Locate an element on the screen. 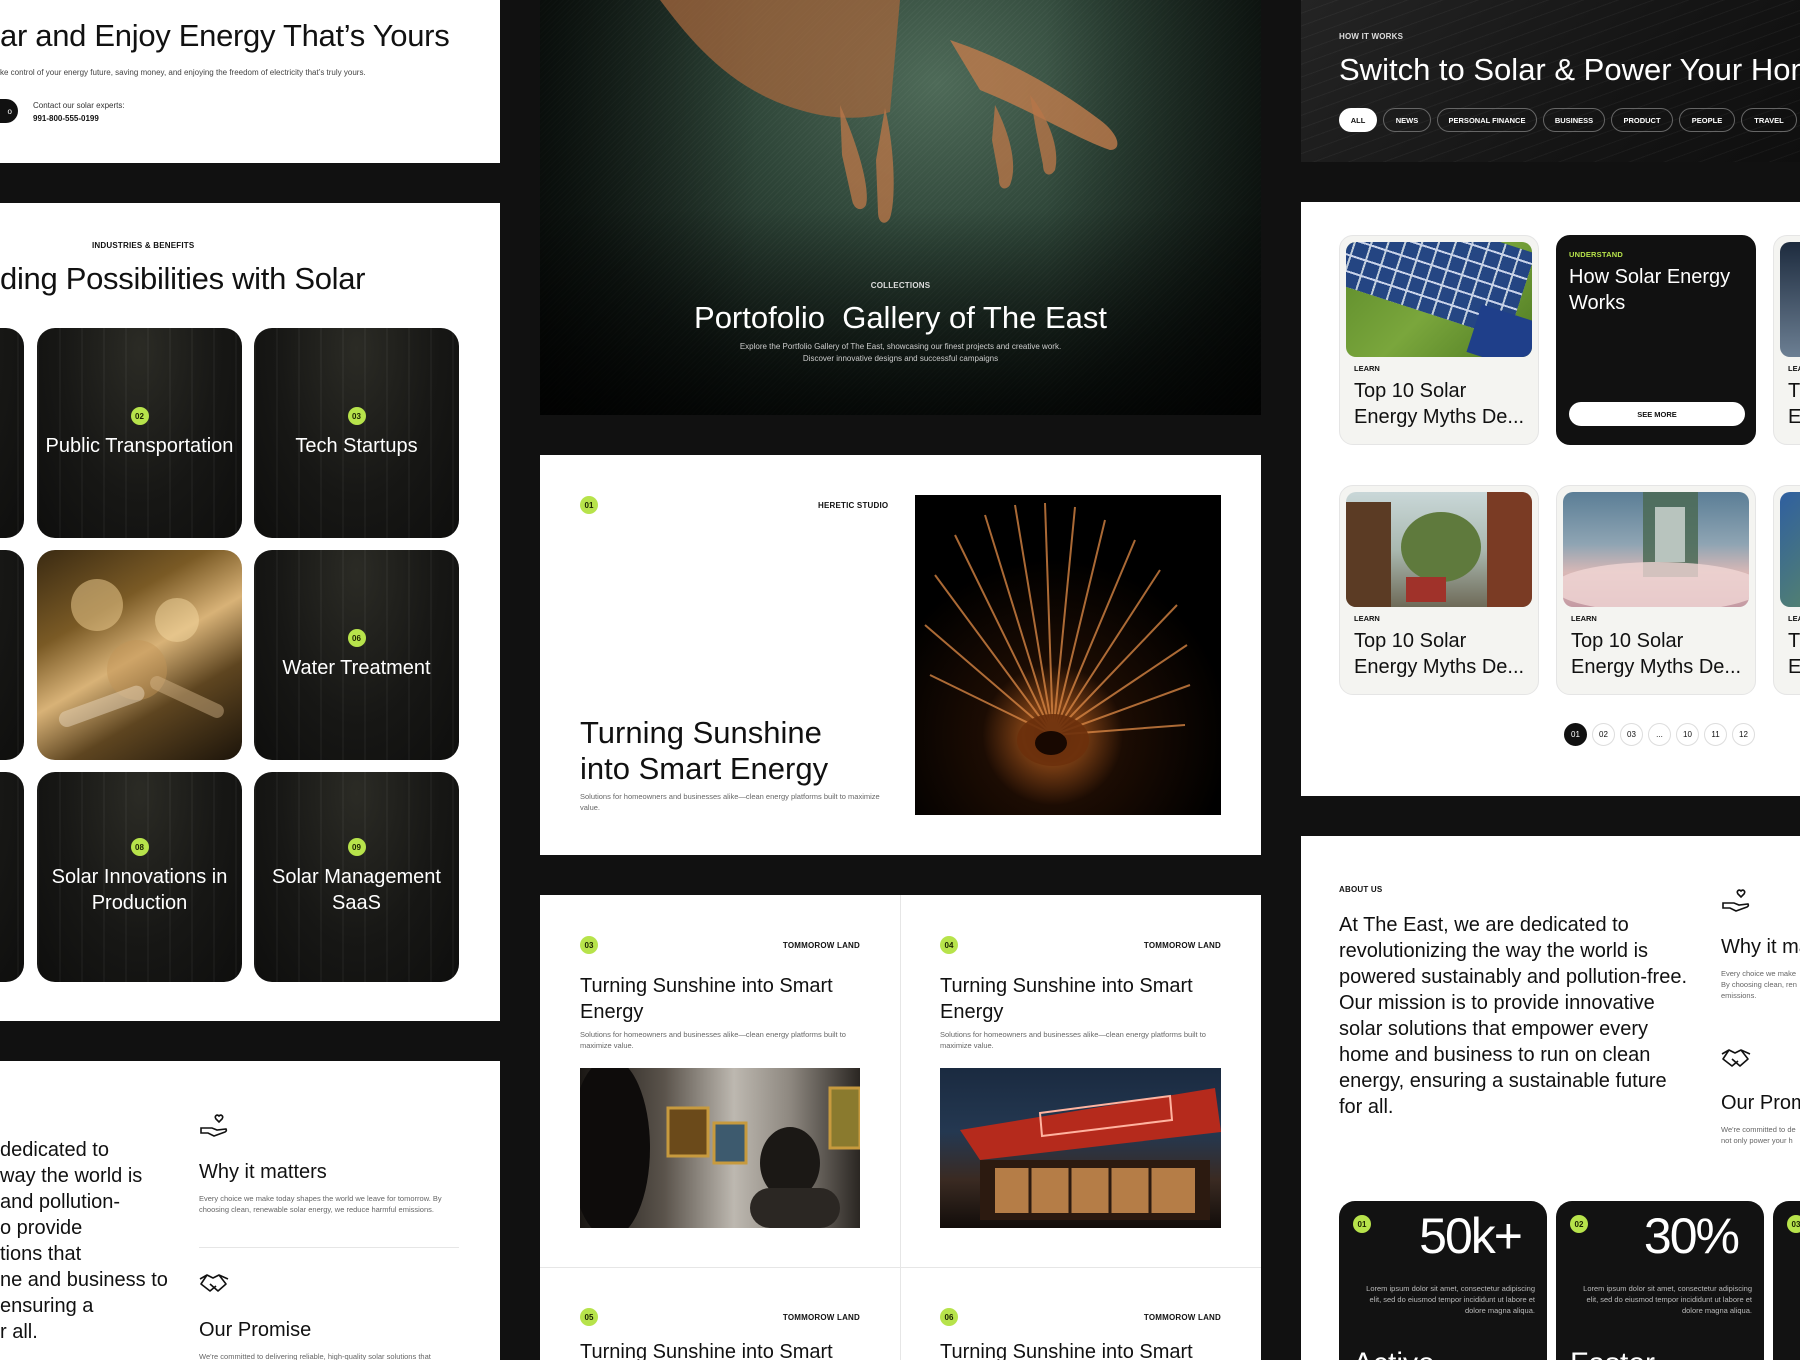  project-image is located at coordinates (720, 1148).